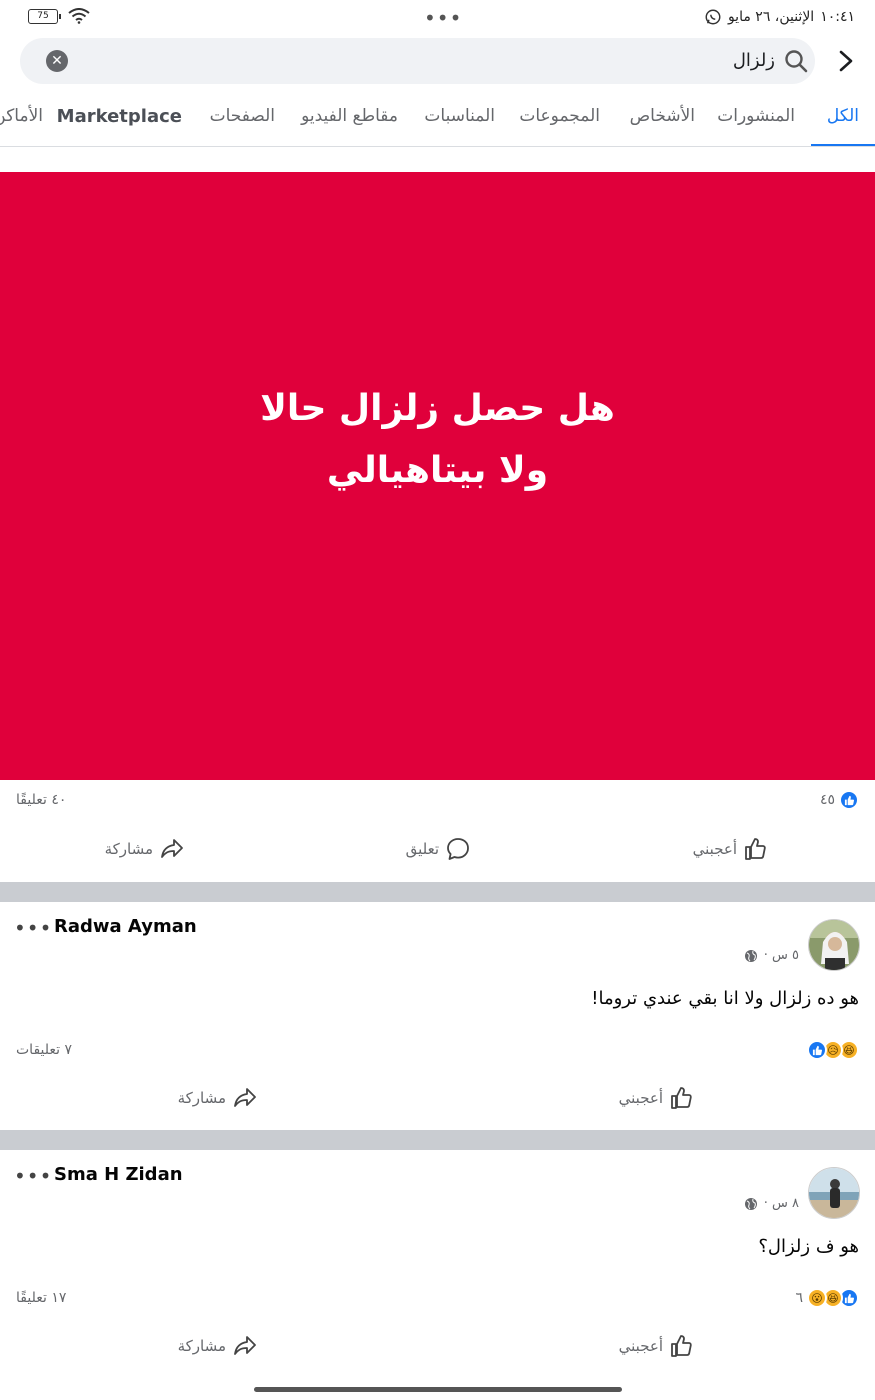 This screenshot has width=875, height=1400. I want to click on post-timestamp: ٨ س ·, so click(771, 1203).